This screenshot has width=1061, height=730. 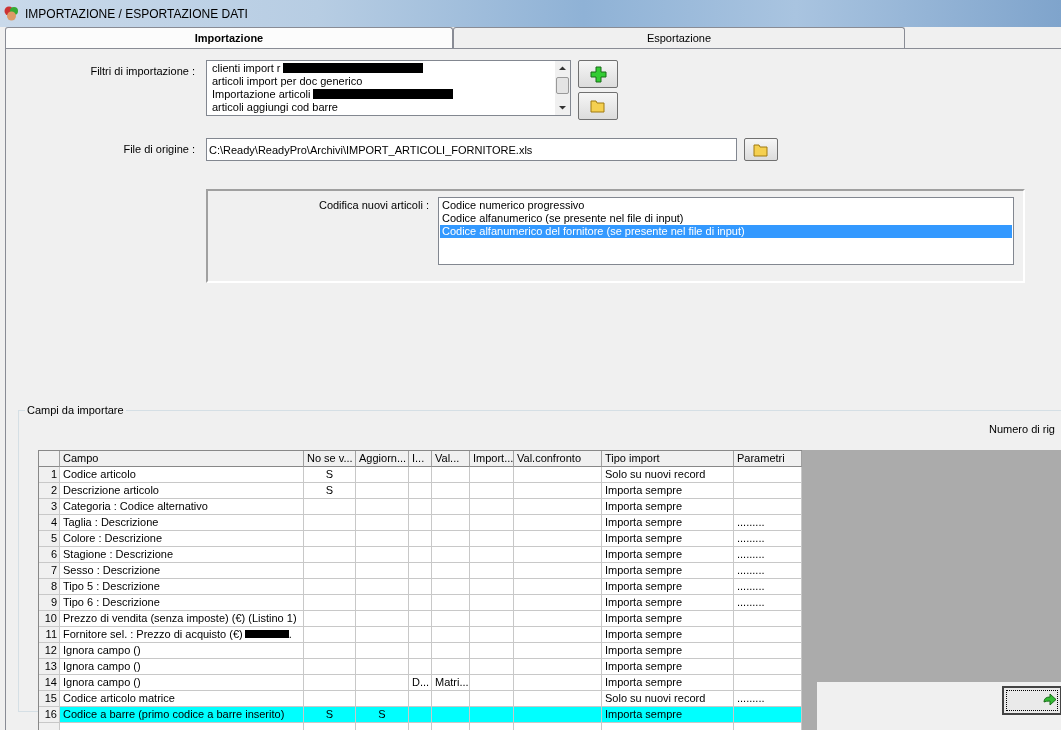 What do you see at coordinates (182, 507) in the screenshot?
I see `table-cell: Categoria : Codice alternativo` at bounding box center [182, 507].